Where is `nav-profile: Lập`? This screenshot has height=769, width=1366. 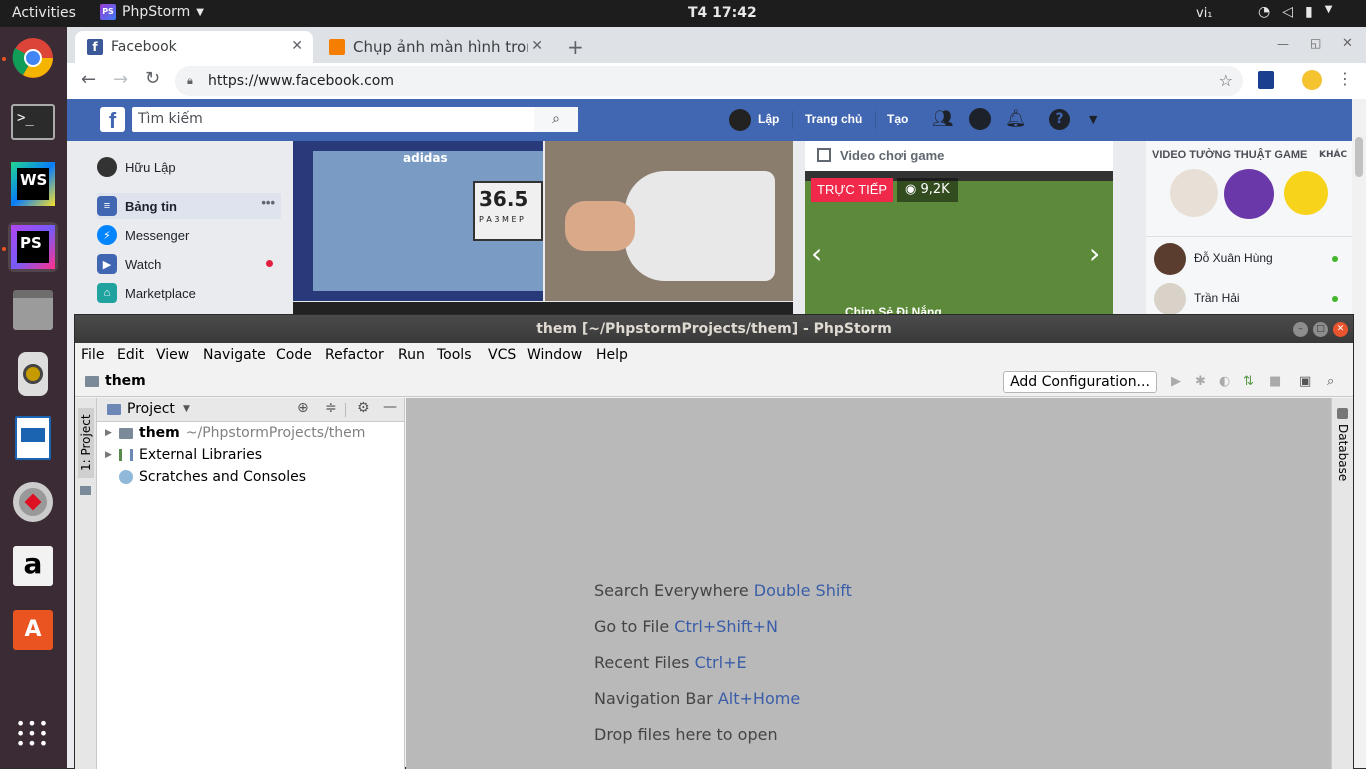
nav-profile: Lập is located at coordinates (768, 119).